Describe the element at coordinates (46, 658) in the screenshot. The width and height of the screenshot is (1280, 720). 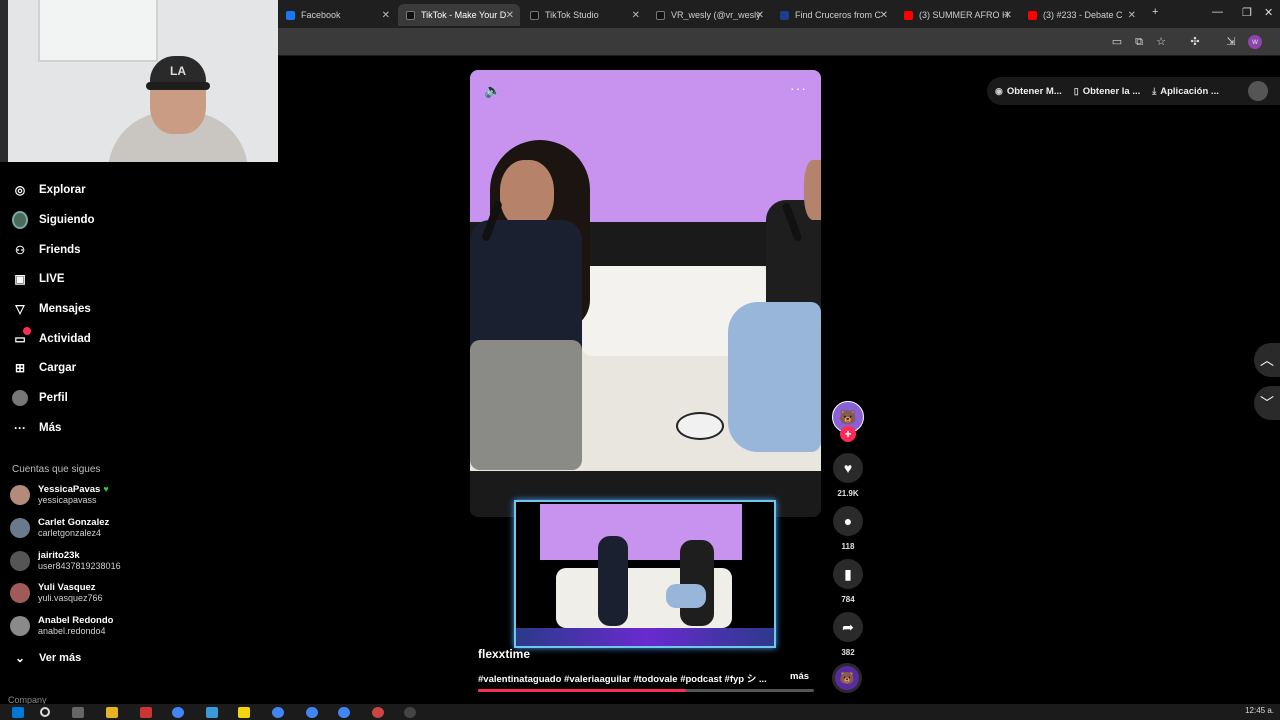
I see `see-more-button: ⌄ Ver más` at that location.